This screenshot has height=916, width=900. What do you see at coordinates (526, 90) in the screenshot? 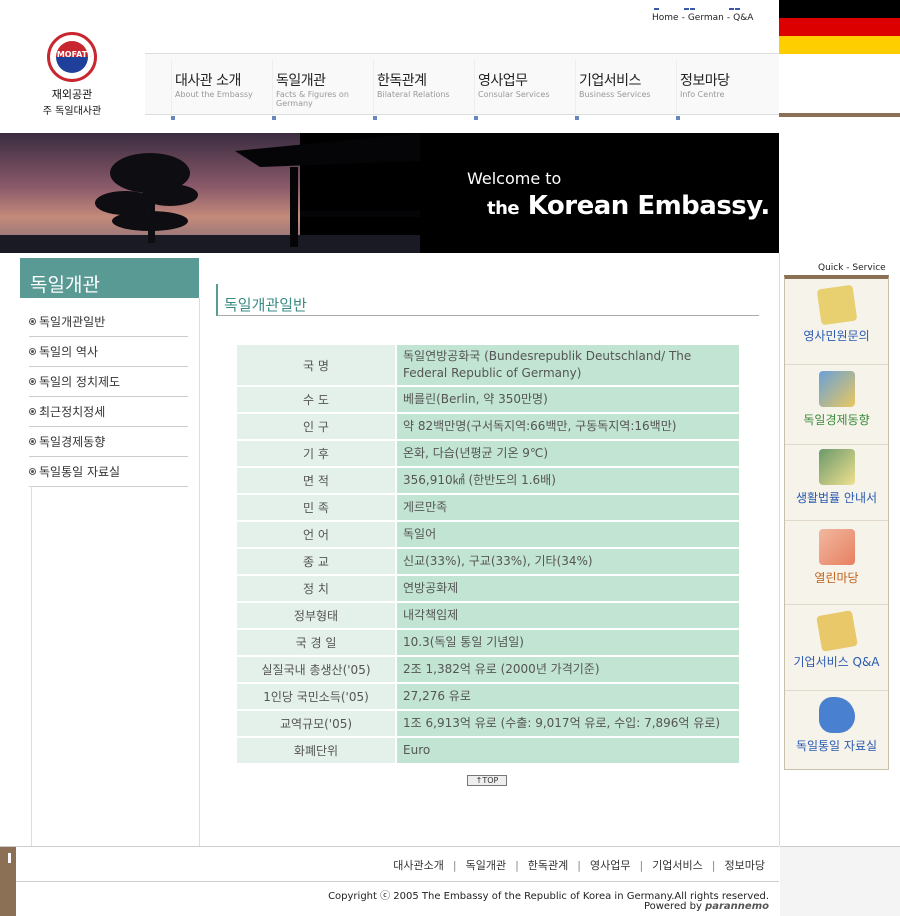
I see `nav-consular: 영사업무 Consular Services` at bounding box center [526, 90].